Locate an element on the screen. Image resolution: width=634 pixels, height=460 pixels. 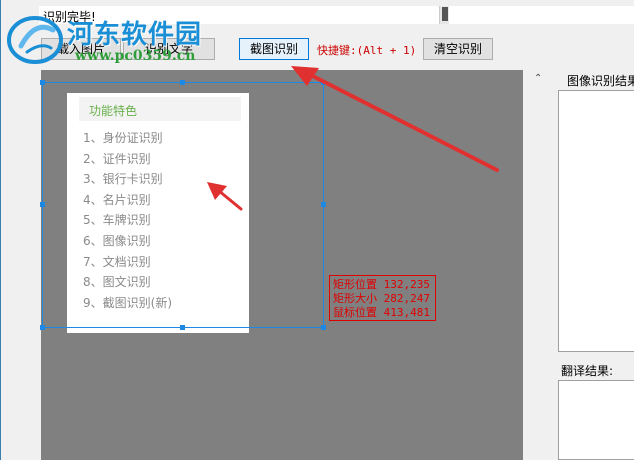
translate-textbox is located at coordinates (596, 420).